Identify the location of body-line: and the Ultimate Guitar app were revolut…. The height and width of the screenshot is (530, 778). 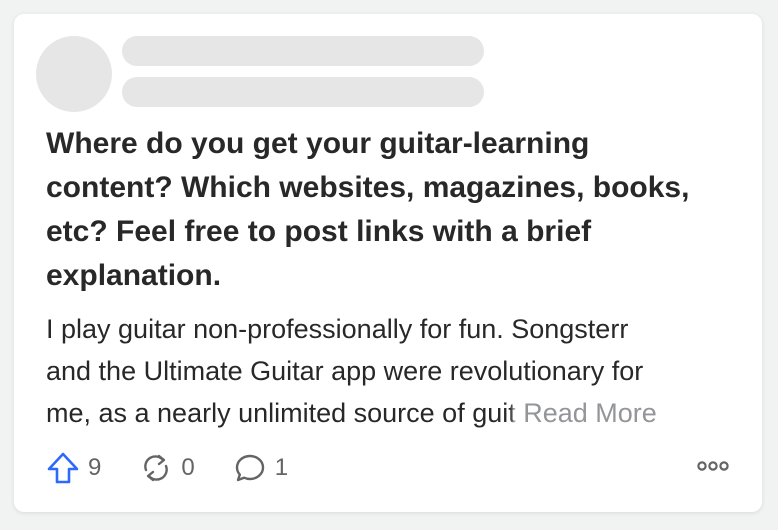
(345, 371).